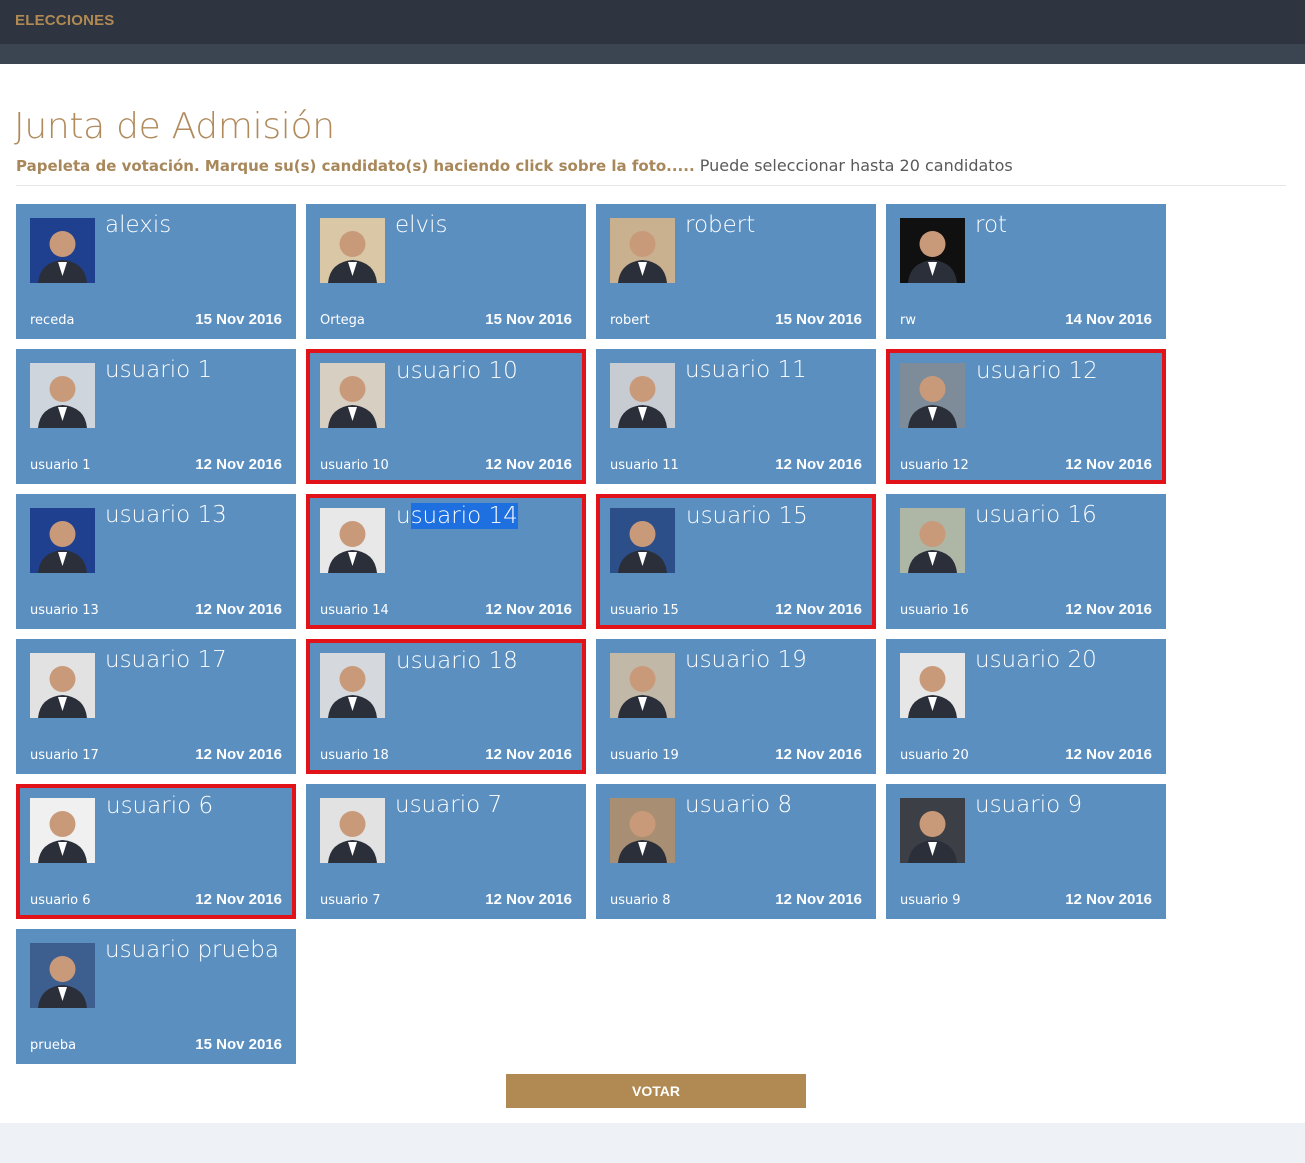  I want to click on candidate-card: usuario 11 usuario 11 12 Nov 2016, so click(736, 416).